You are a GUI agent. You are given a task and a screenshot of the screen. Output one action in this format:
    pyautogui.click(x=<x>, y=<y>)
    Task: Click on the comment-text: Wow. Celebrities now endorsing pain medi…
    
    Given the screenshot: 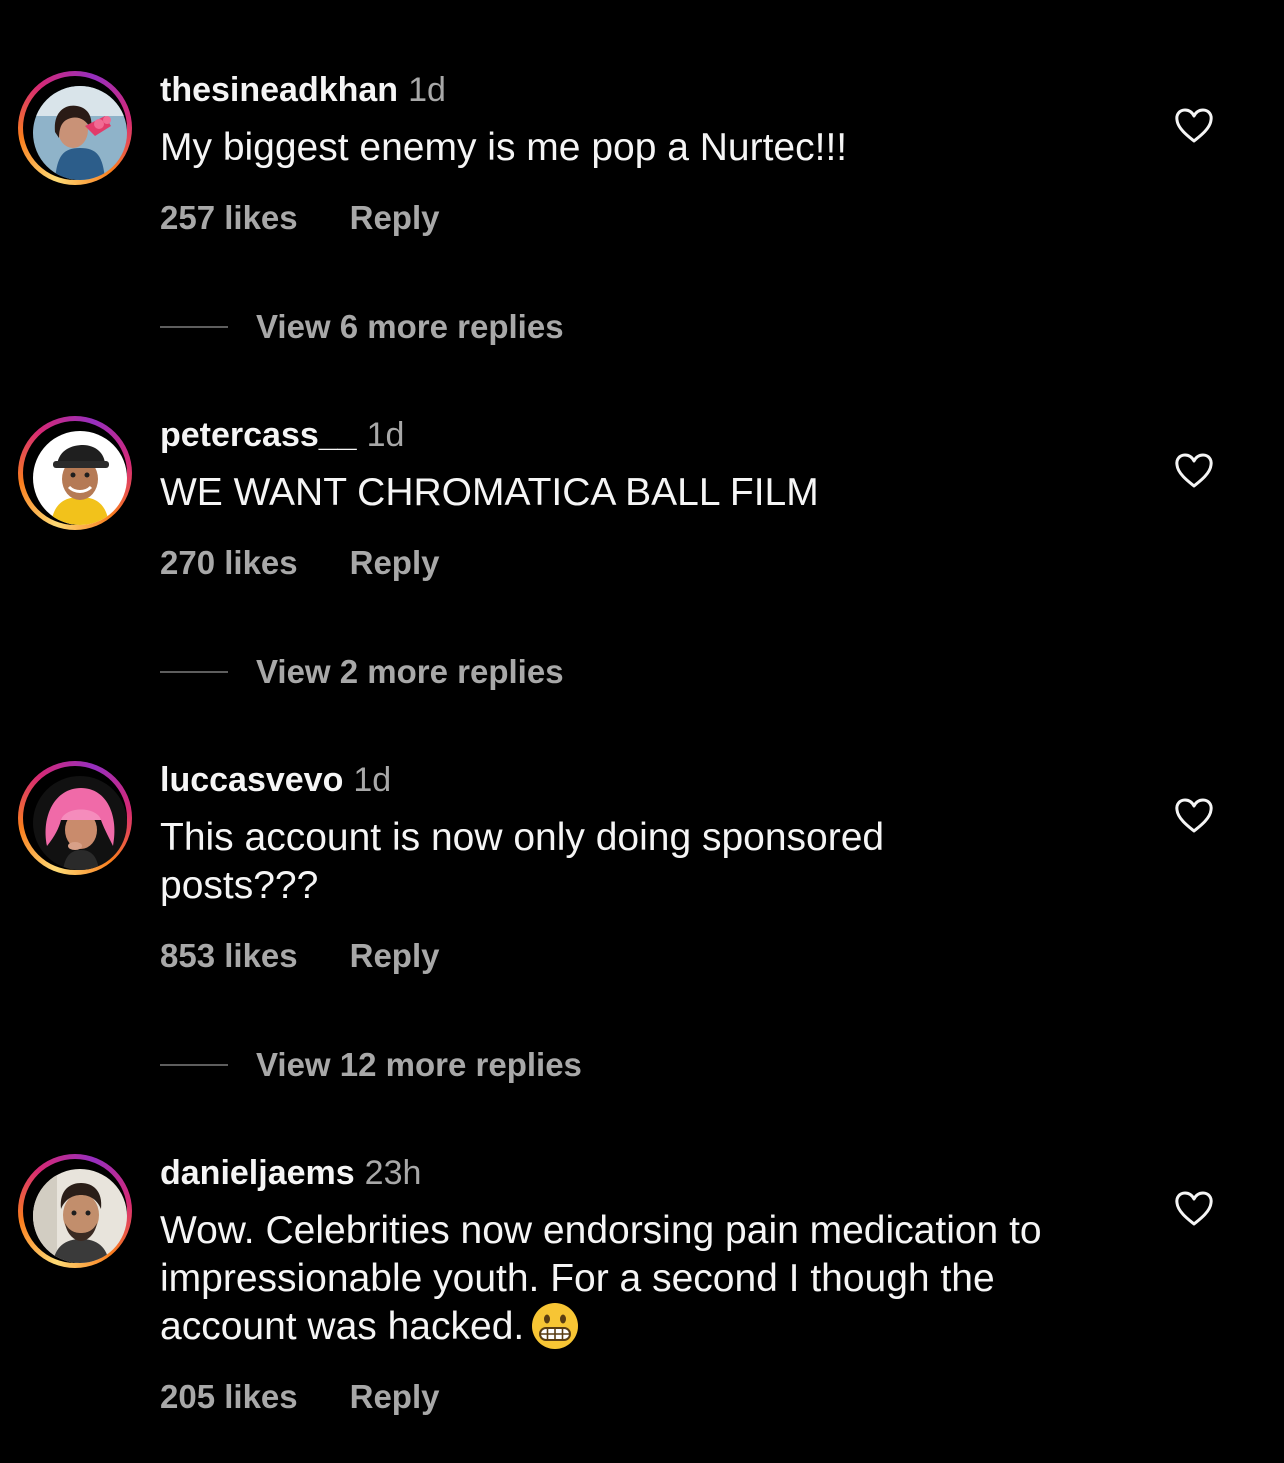 What is the action you would take?
    pyautogui.click(x=650, y=1279)
    